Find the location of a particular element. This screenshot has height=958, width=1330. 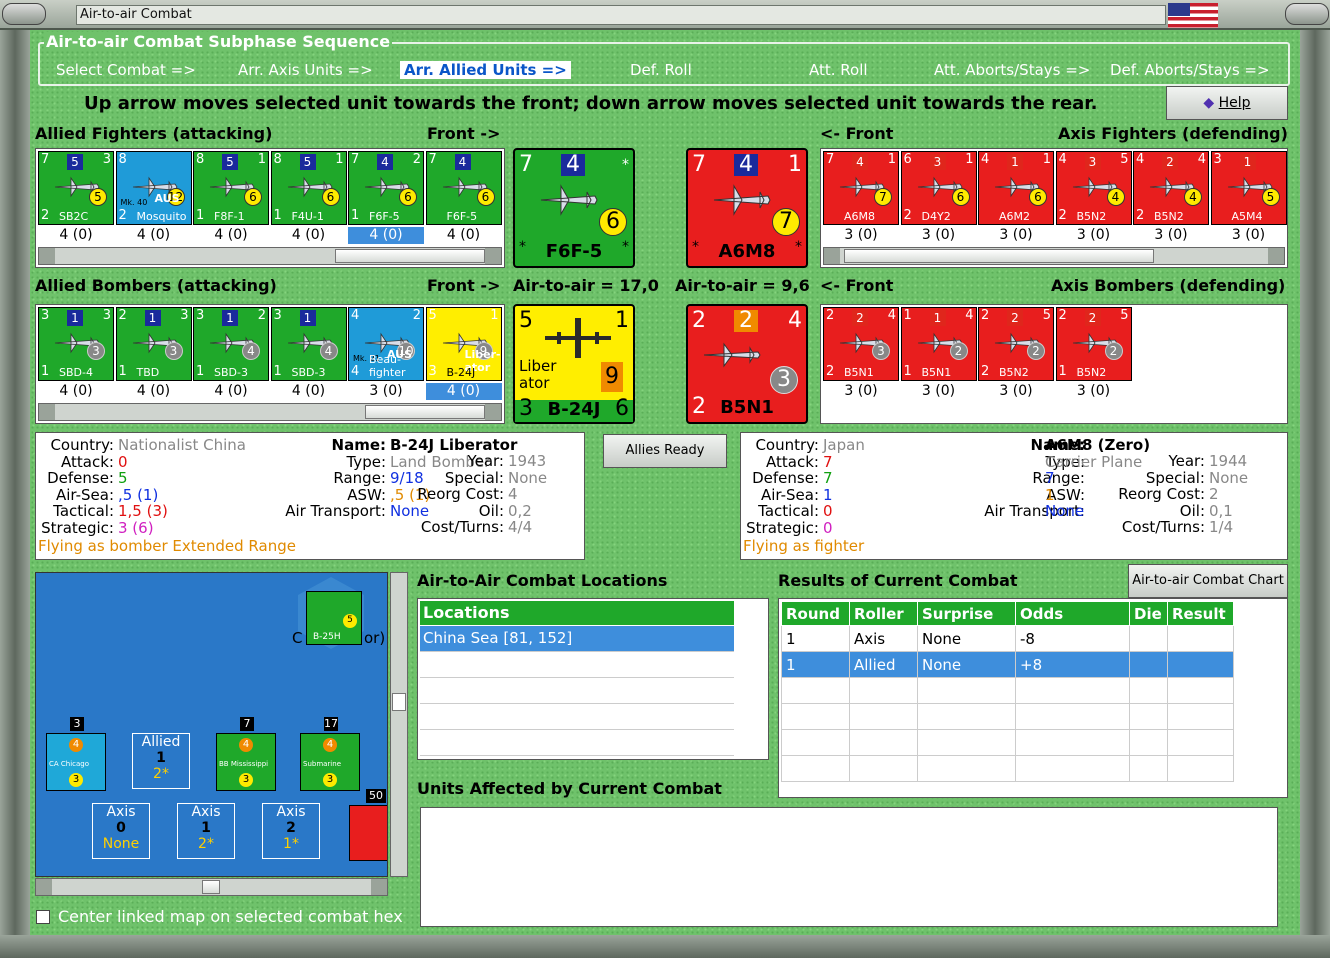

axis-fighters-card: 7 4 1 7 A6M8 is located at coordinates (861, 188).